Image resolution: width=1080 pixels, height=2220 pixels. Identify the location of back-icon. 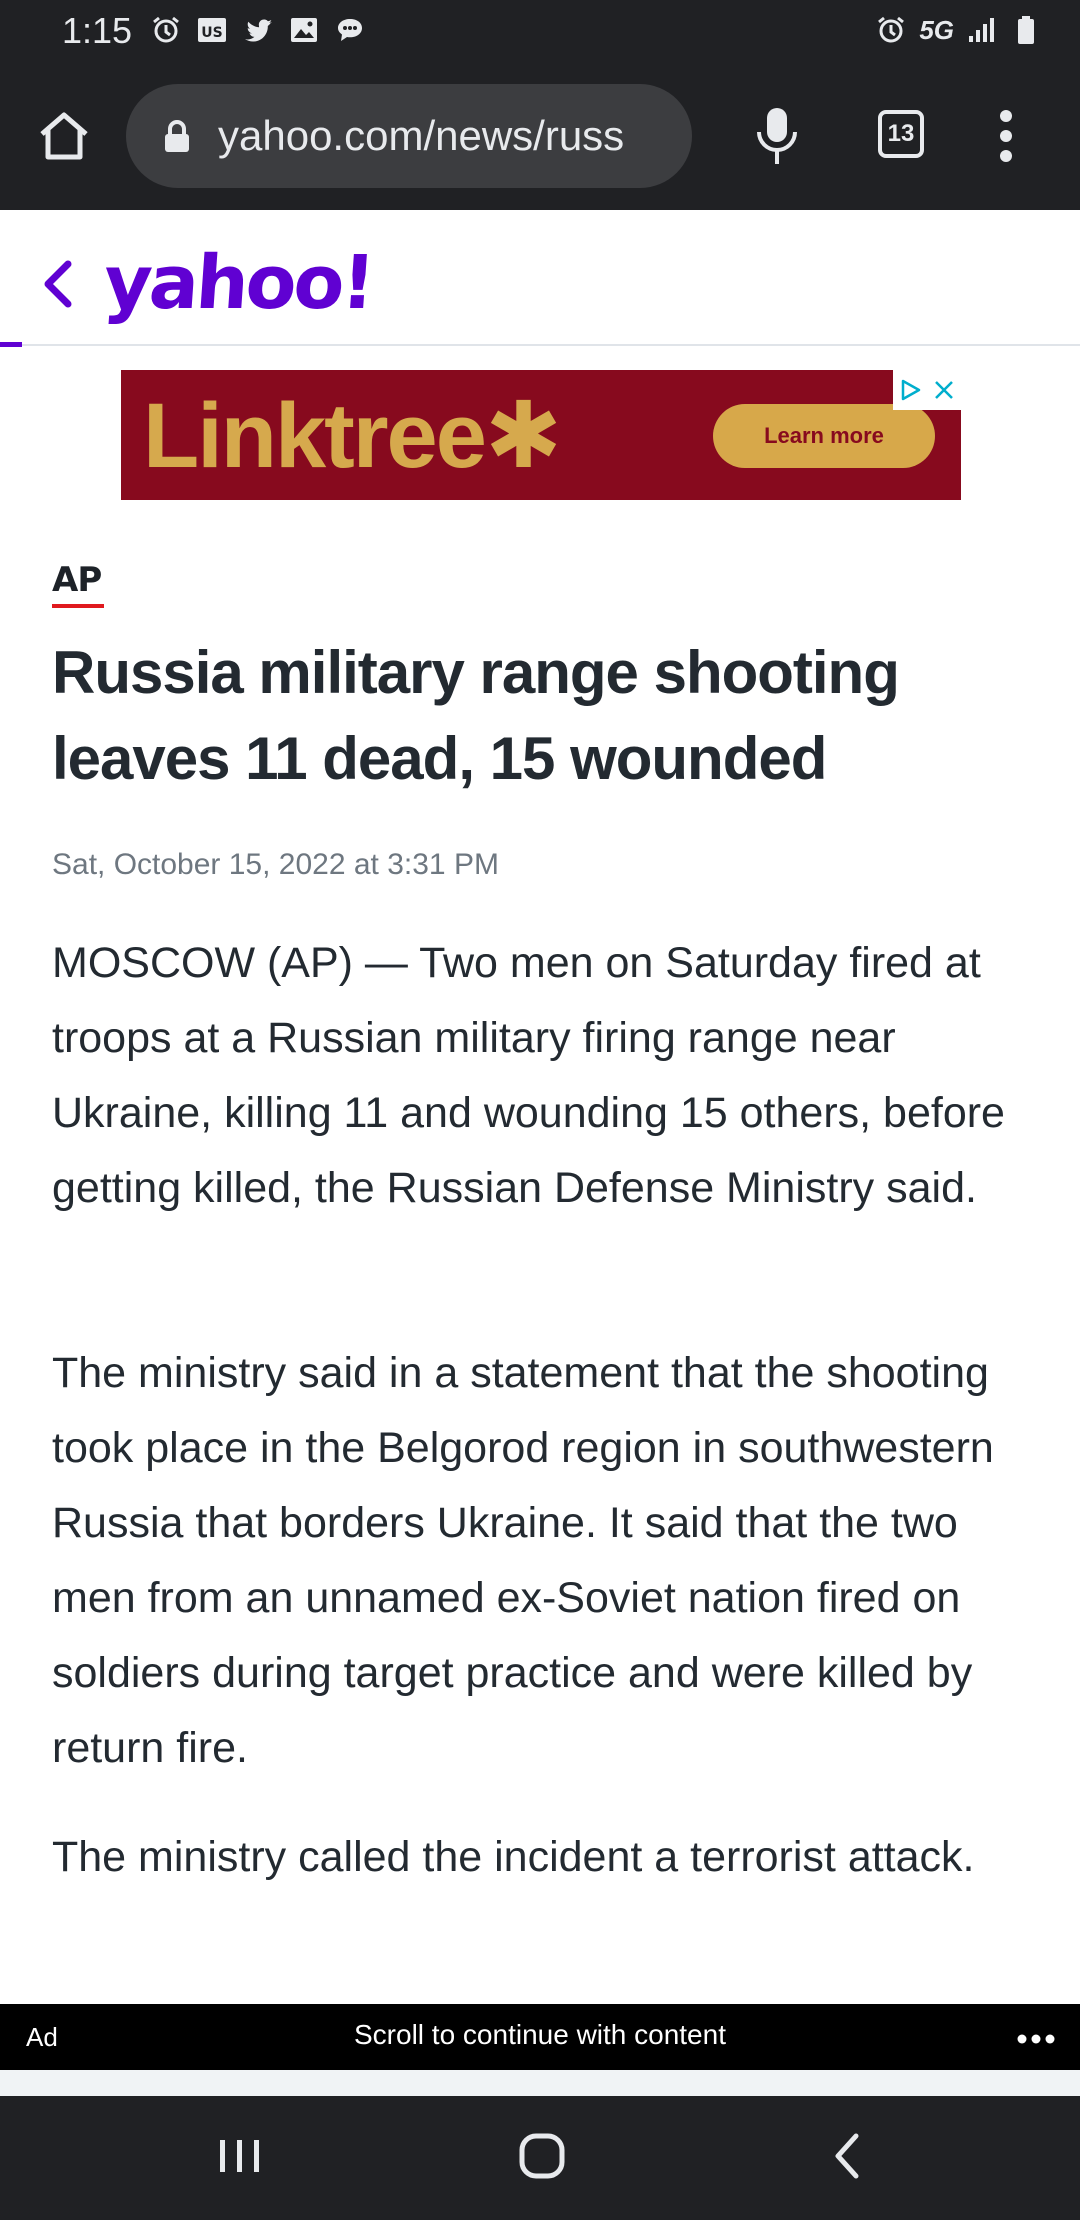
(848, 2156).